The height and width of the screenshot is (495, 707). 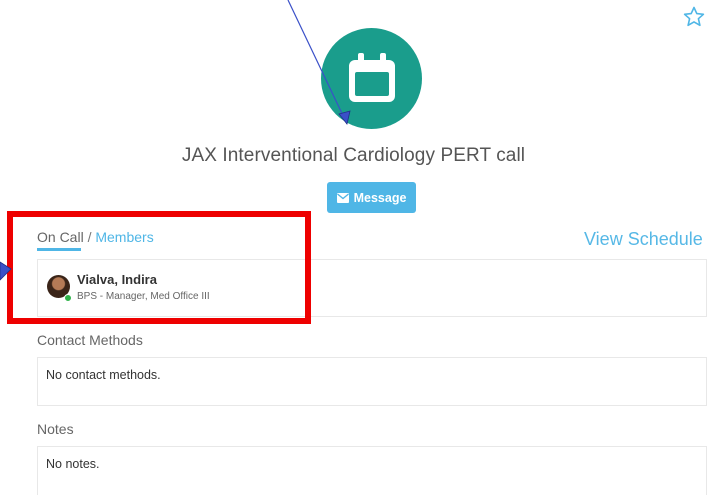 I want to click on notes-empty: No notes., so click(x=73, y=464).